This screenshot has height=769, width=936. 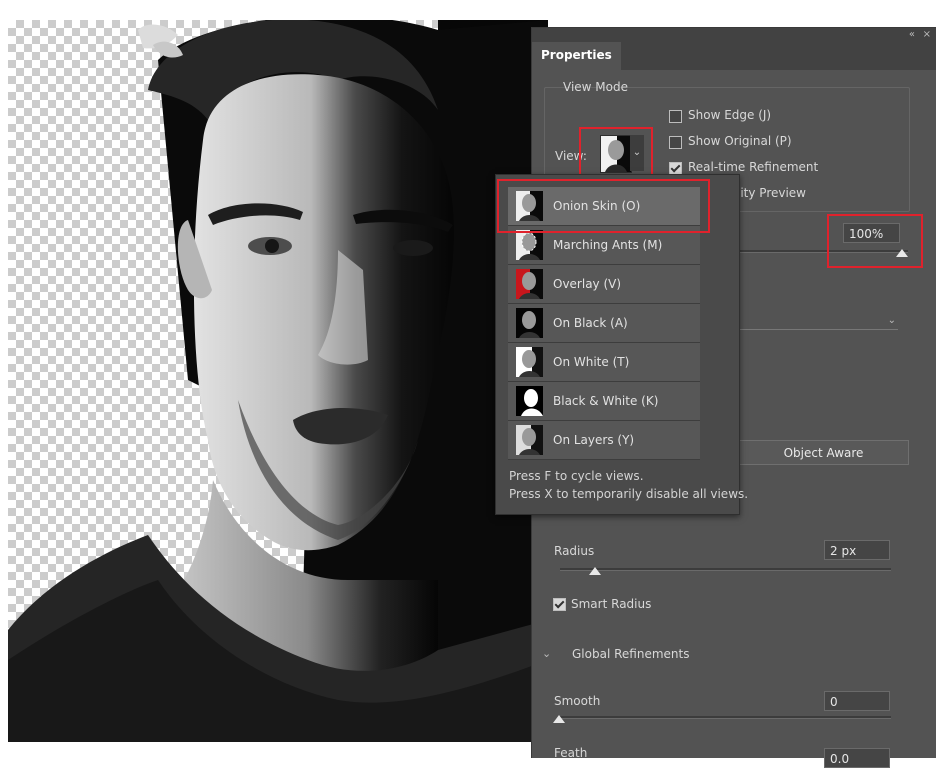 I want to click on smooth-label: Smooth, so click(x=577, y=701).